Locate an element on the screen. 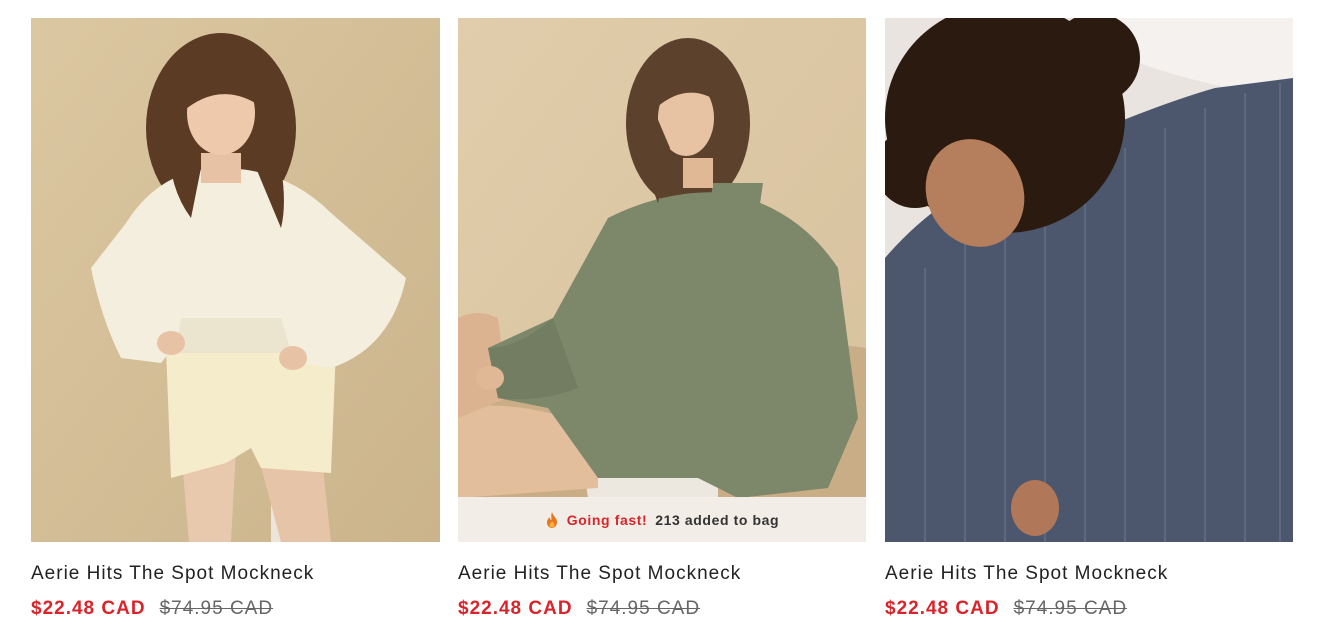 The height and width of the screenshot is (640, 1320). urgency-banner: Going fast! 213 added to bag is located at coordinates (662, 519).